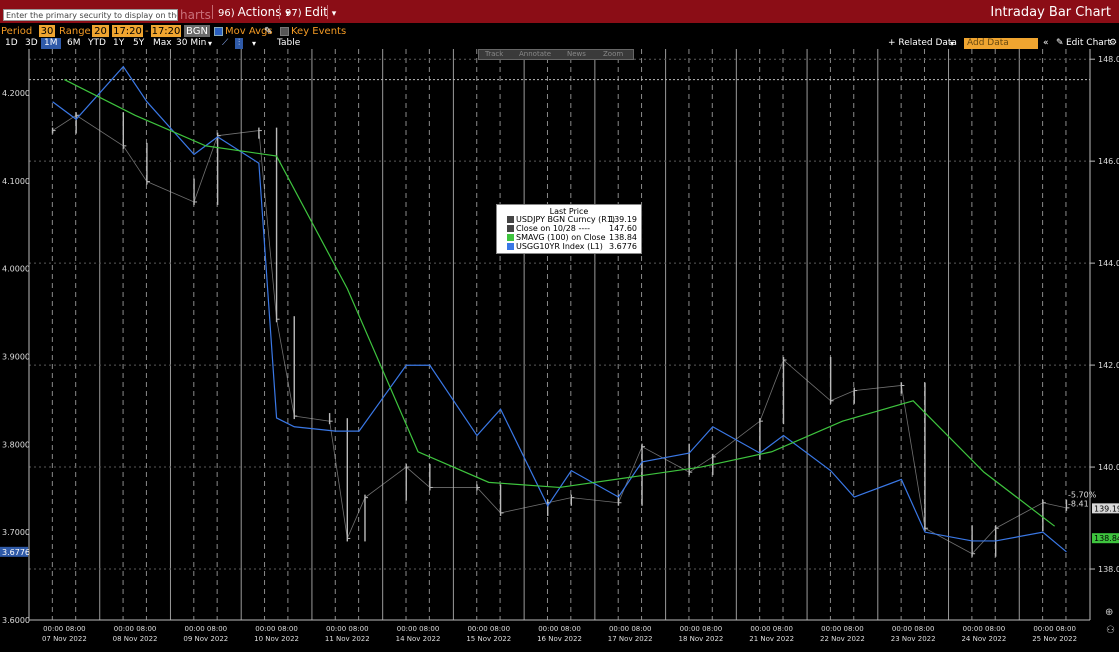 This screenshot has width=1119, height=652. What do you see at coordinates (16, 93) in the screenshot?
I see `left-axis-tick-label: 4.2000` at bounding box center [16, 93].